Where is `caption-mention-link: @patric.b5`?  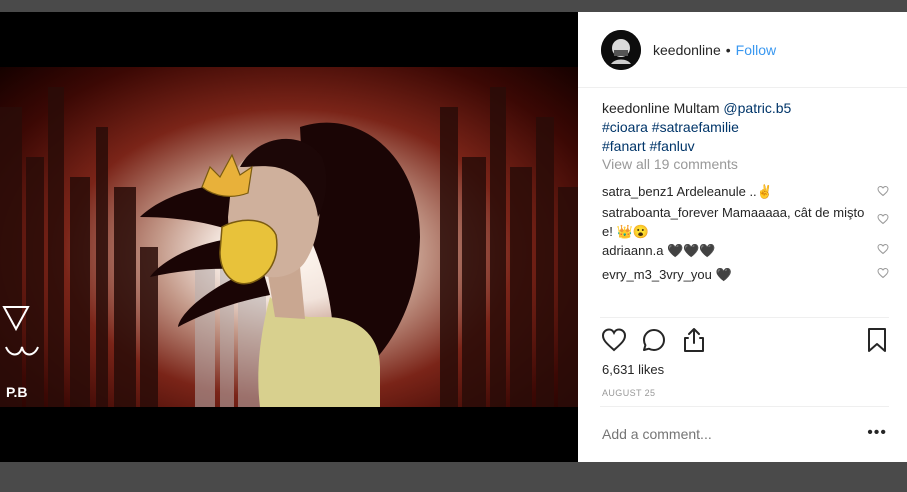 caption-mention-link: @patric.b5 is located at coordinates (757, 108).